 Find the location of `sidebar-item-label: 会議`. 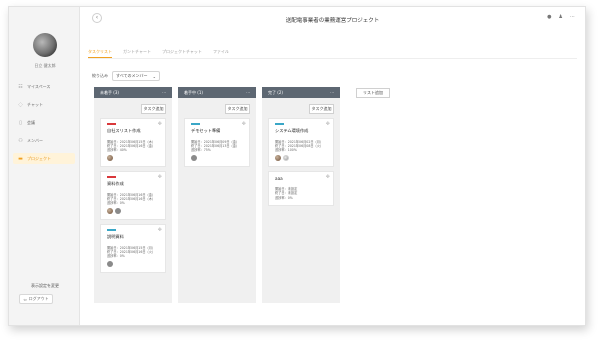

sidebar-item-label: 会議 is located at coordinates (31, 122).